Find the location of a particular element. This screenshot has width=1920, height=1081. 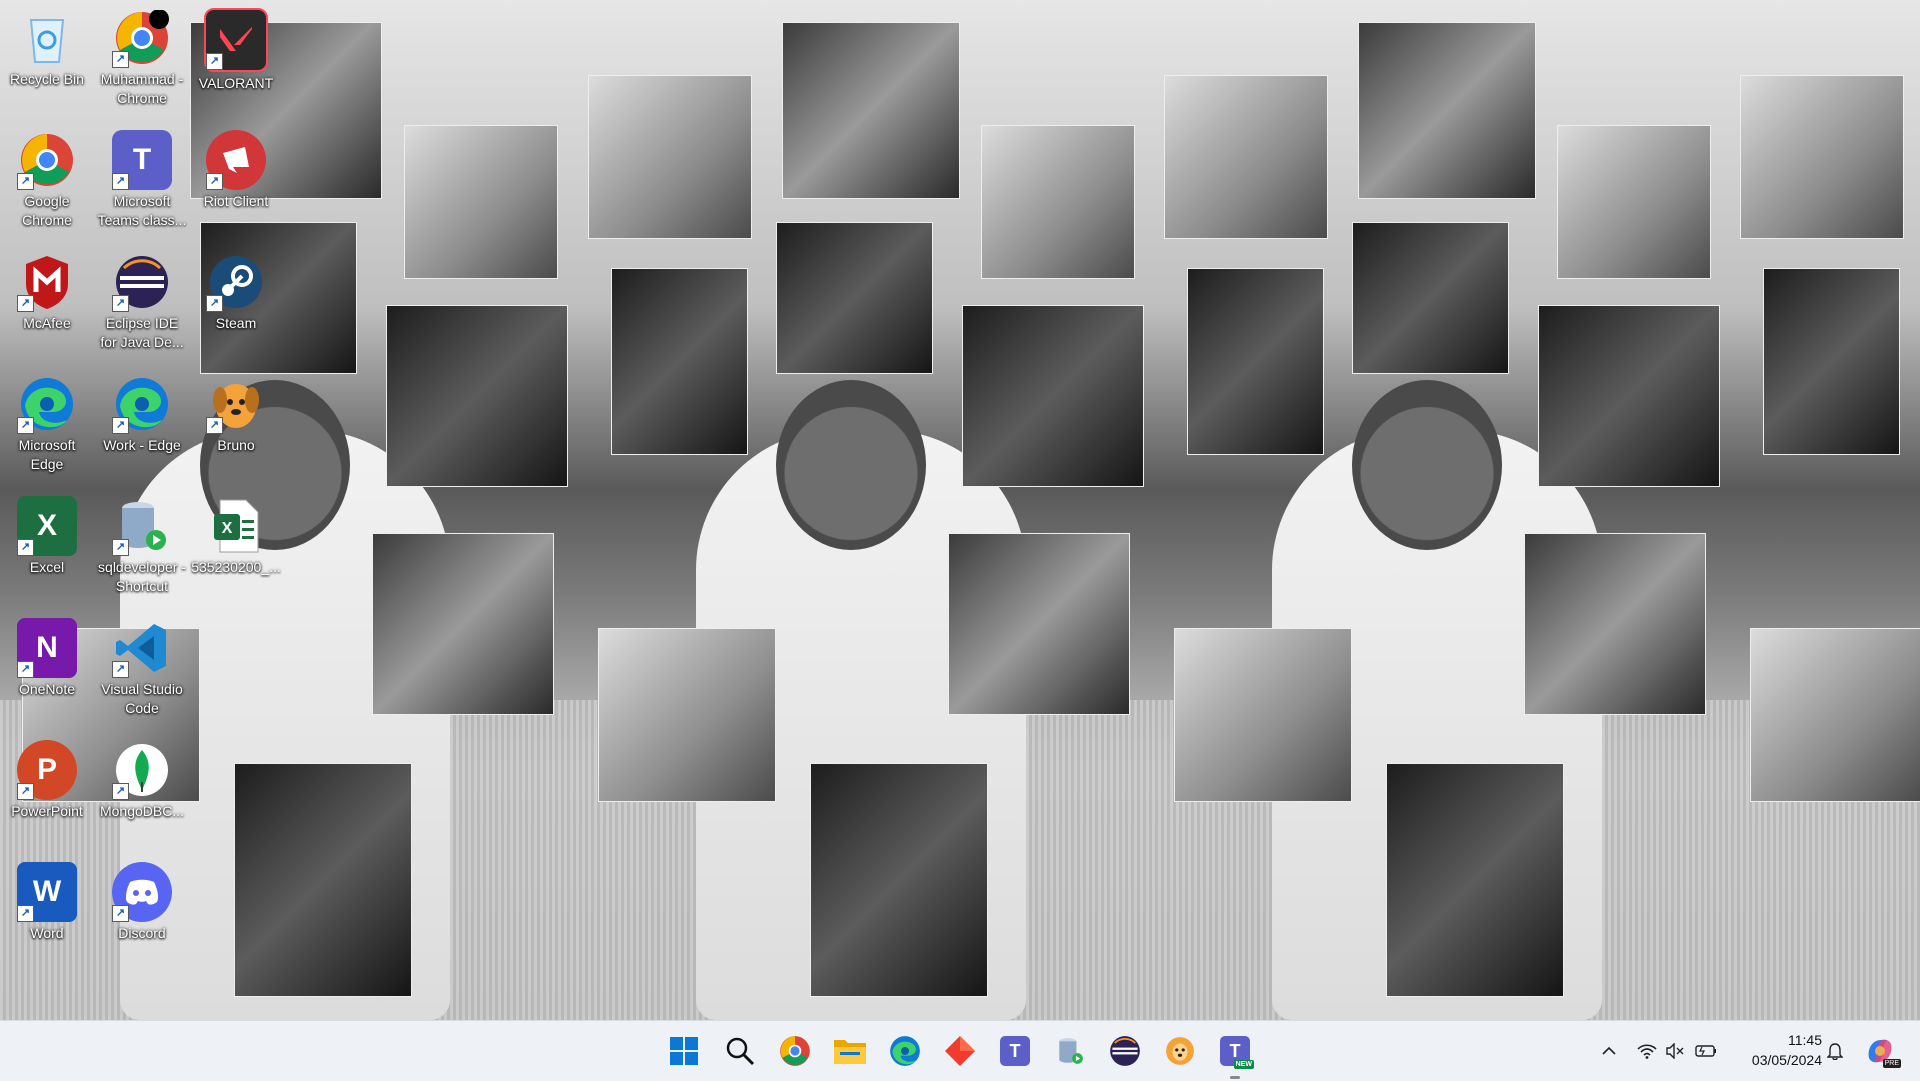

taskbar-teams-classic: T is located at coordinates (1015, 1051).